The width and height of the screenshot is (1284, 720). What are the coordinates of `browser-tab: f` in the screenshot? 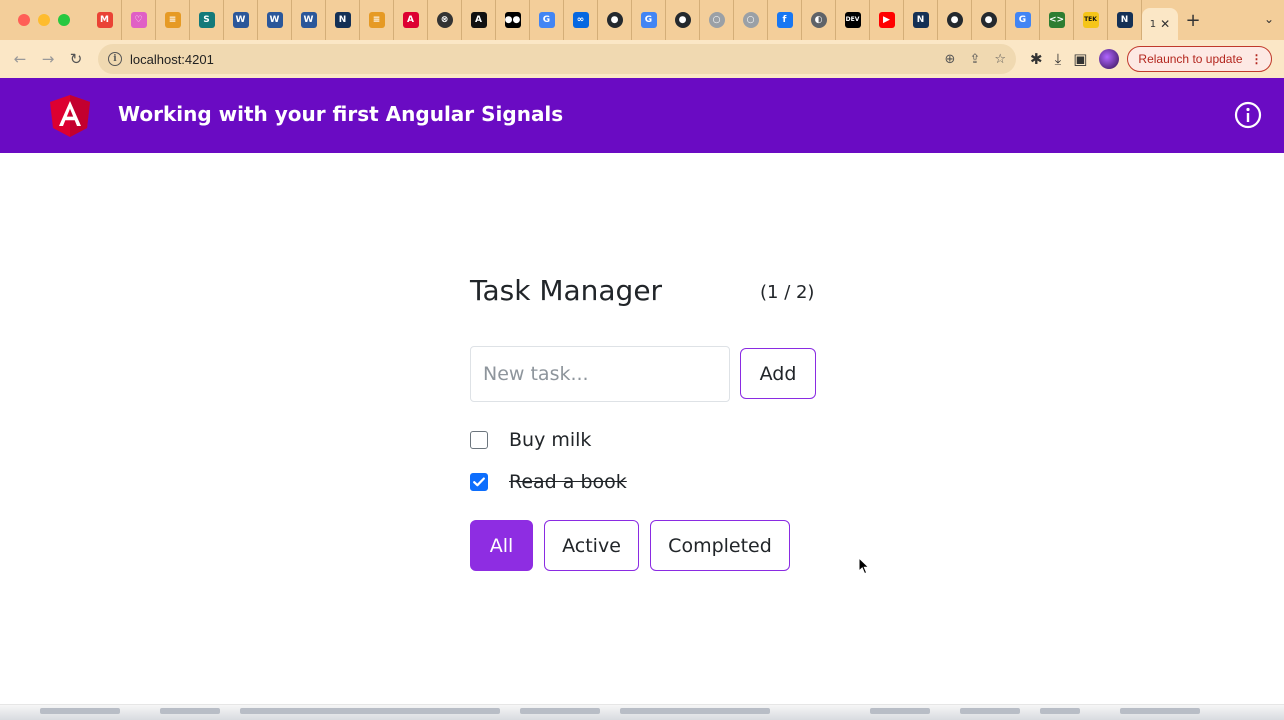 It's located at (785, 20).